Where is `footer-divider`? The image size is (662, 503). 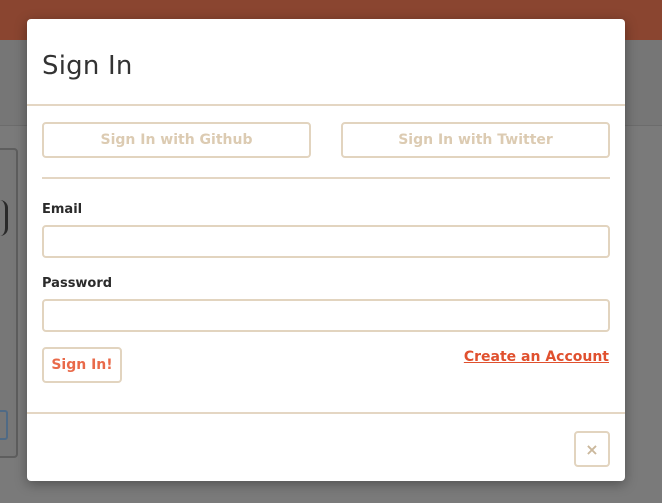
footer-divider is located at coordinates (326, 413).